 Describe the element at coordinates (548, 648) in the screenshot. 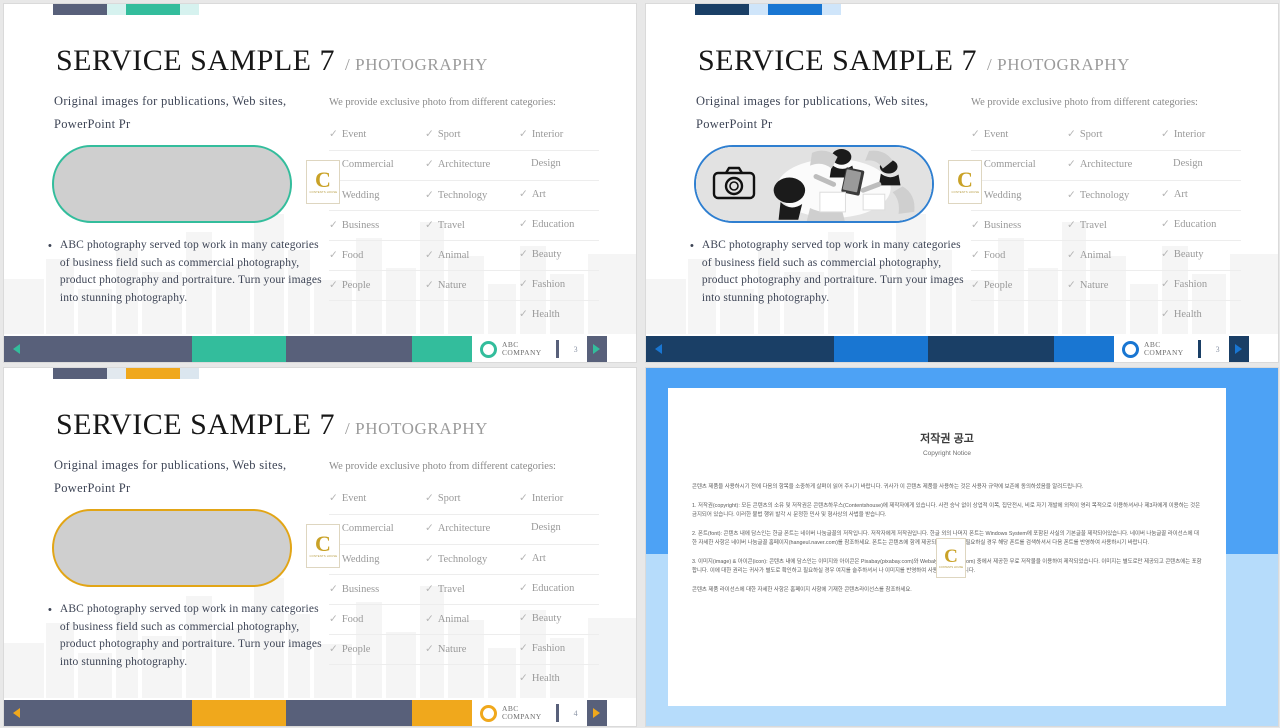

I see `category-label: Fashion` at that location.